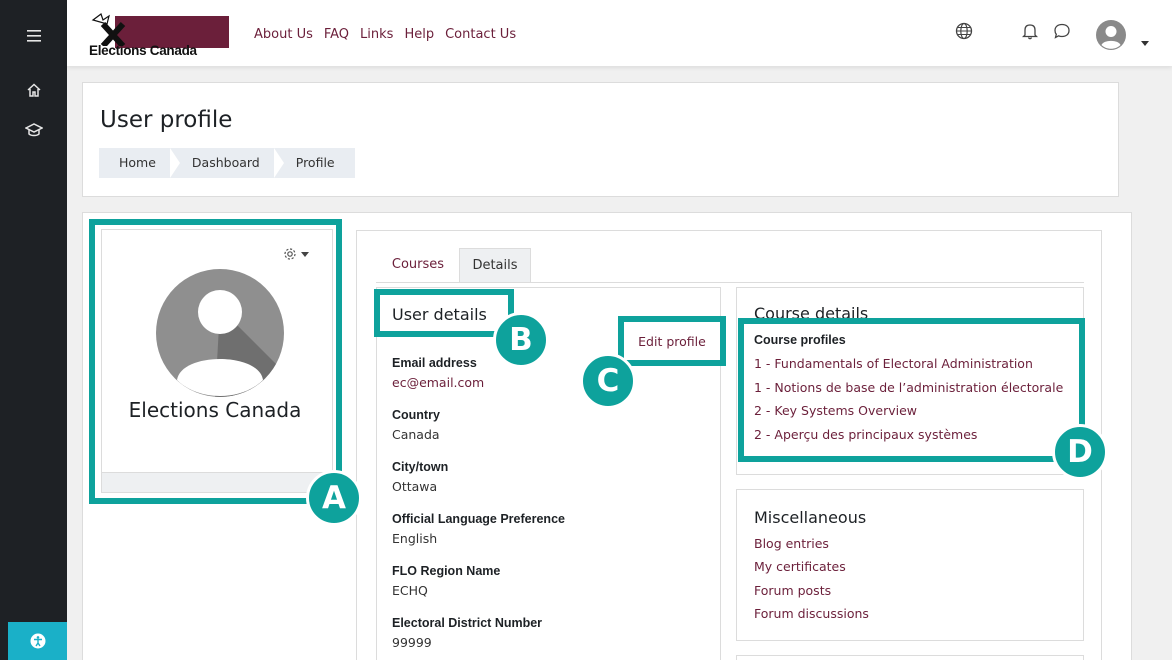  I want to click on highlight-box-a, so click(215, 361).